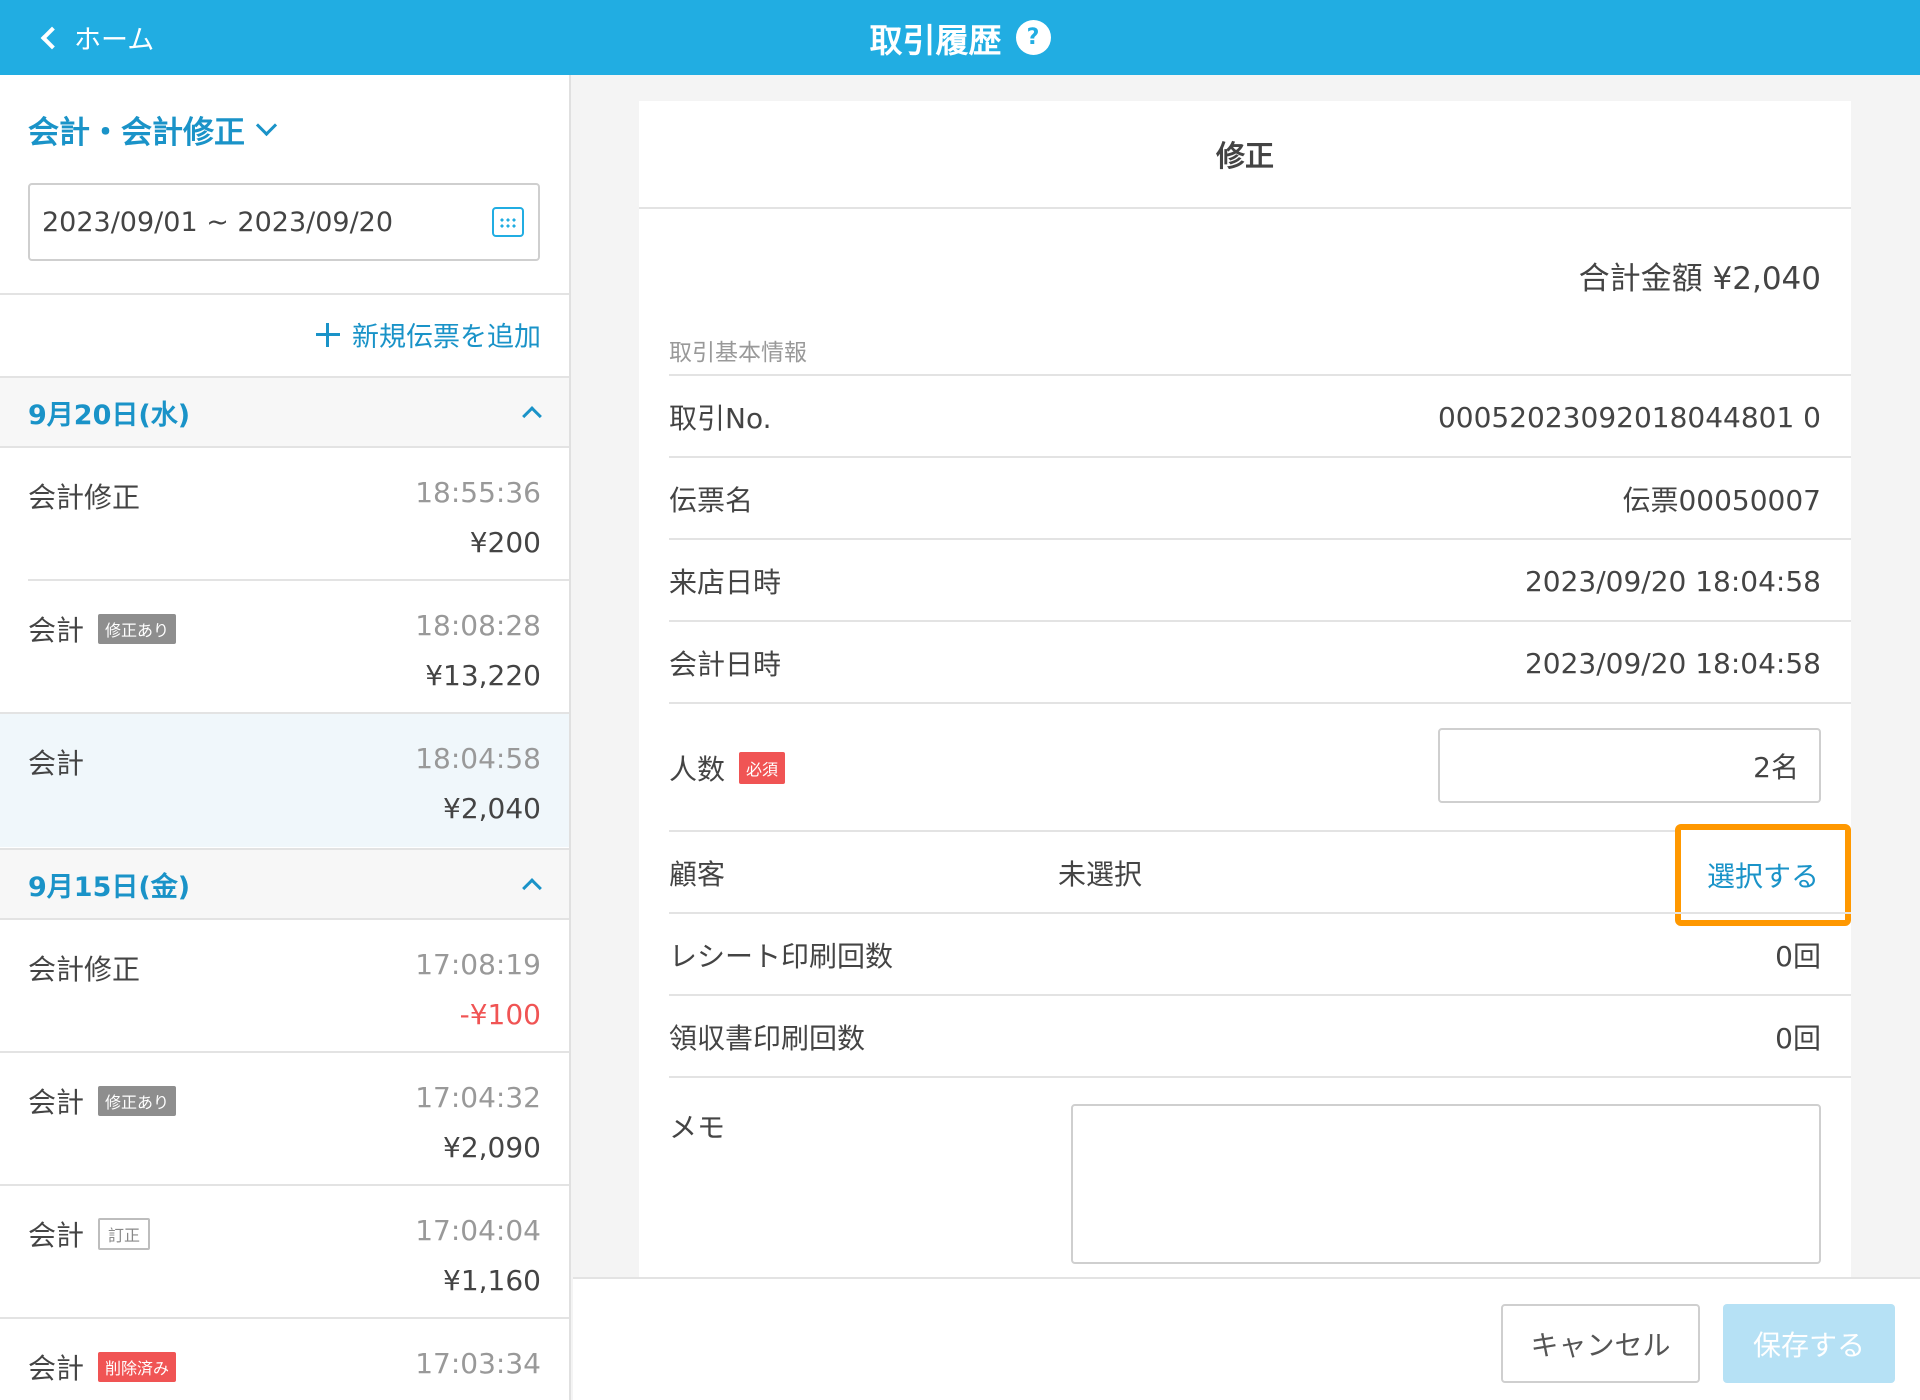 This screenshot has width=1920, height=1400. Describe the element at coordinates (1260, 1035) in the screenshot. I see `row-invoice-count: 領収書印刷回数 0回` at that location.